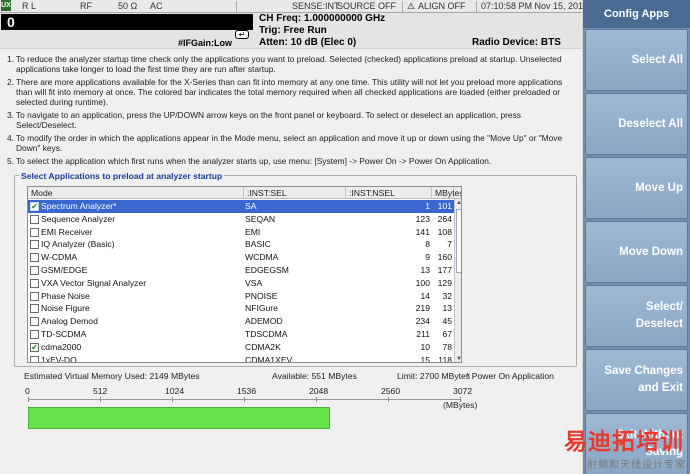 The width and height of the screenshot is (690, 474). I want to click on scroll-up-icon: ▲, so click(458, 203).